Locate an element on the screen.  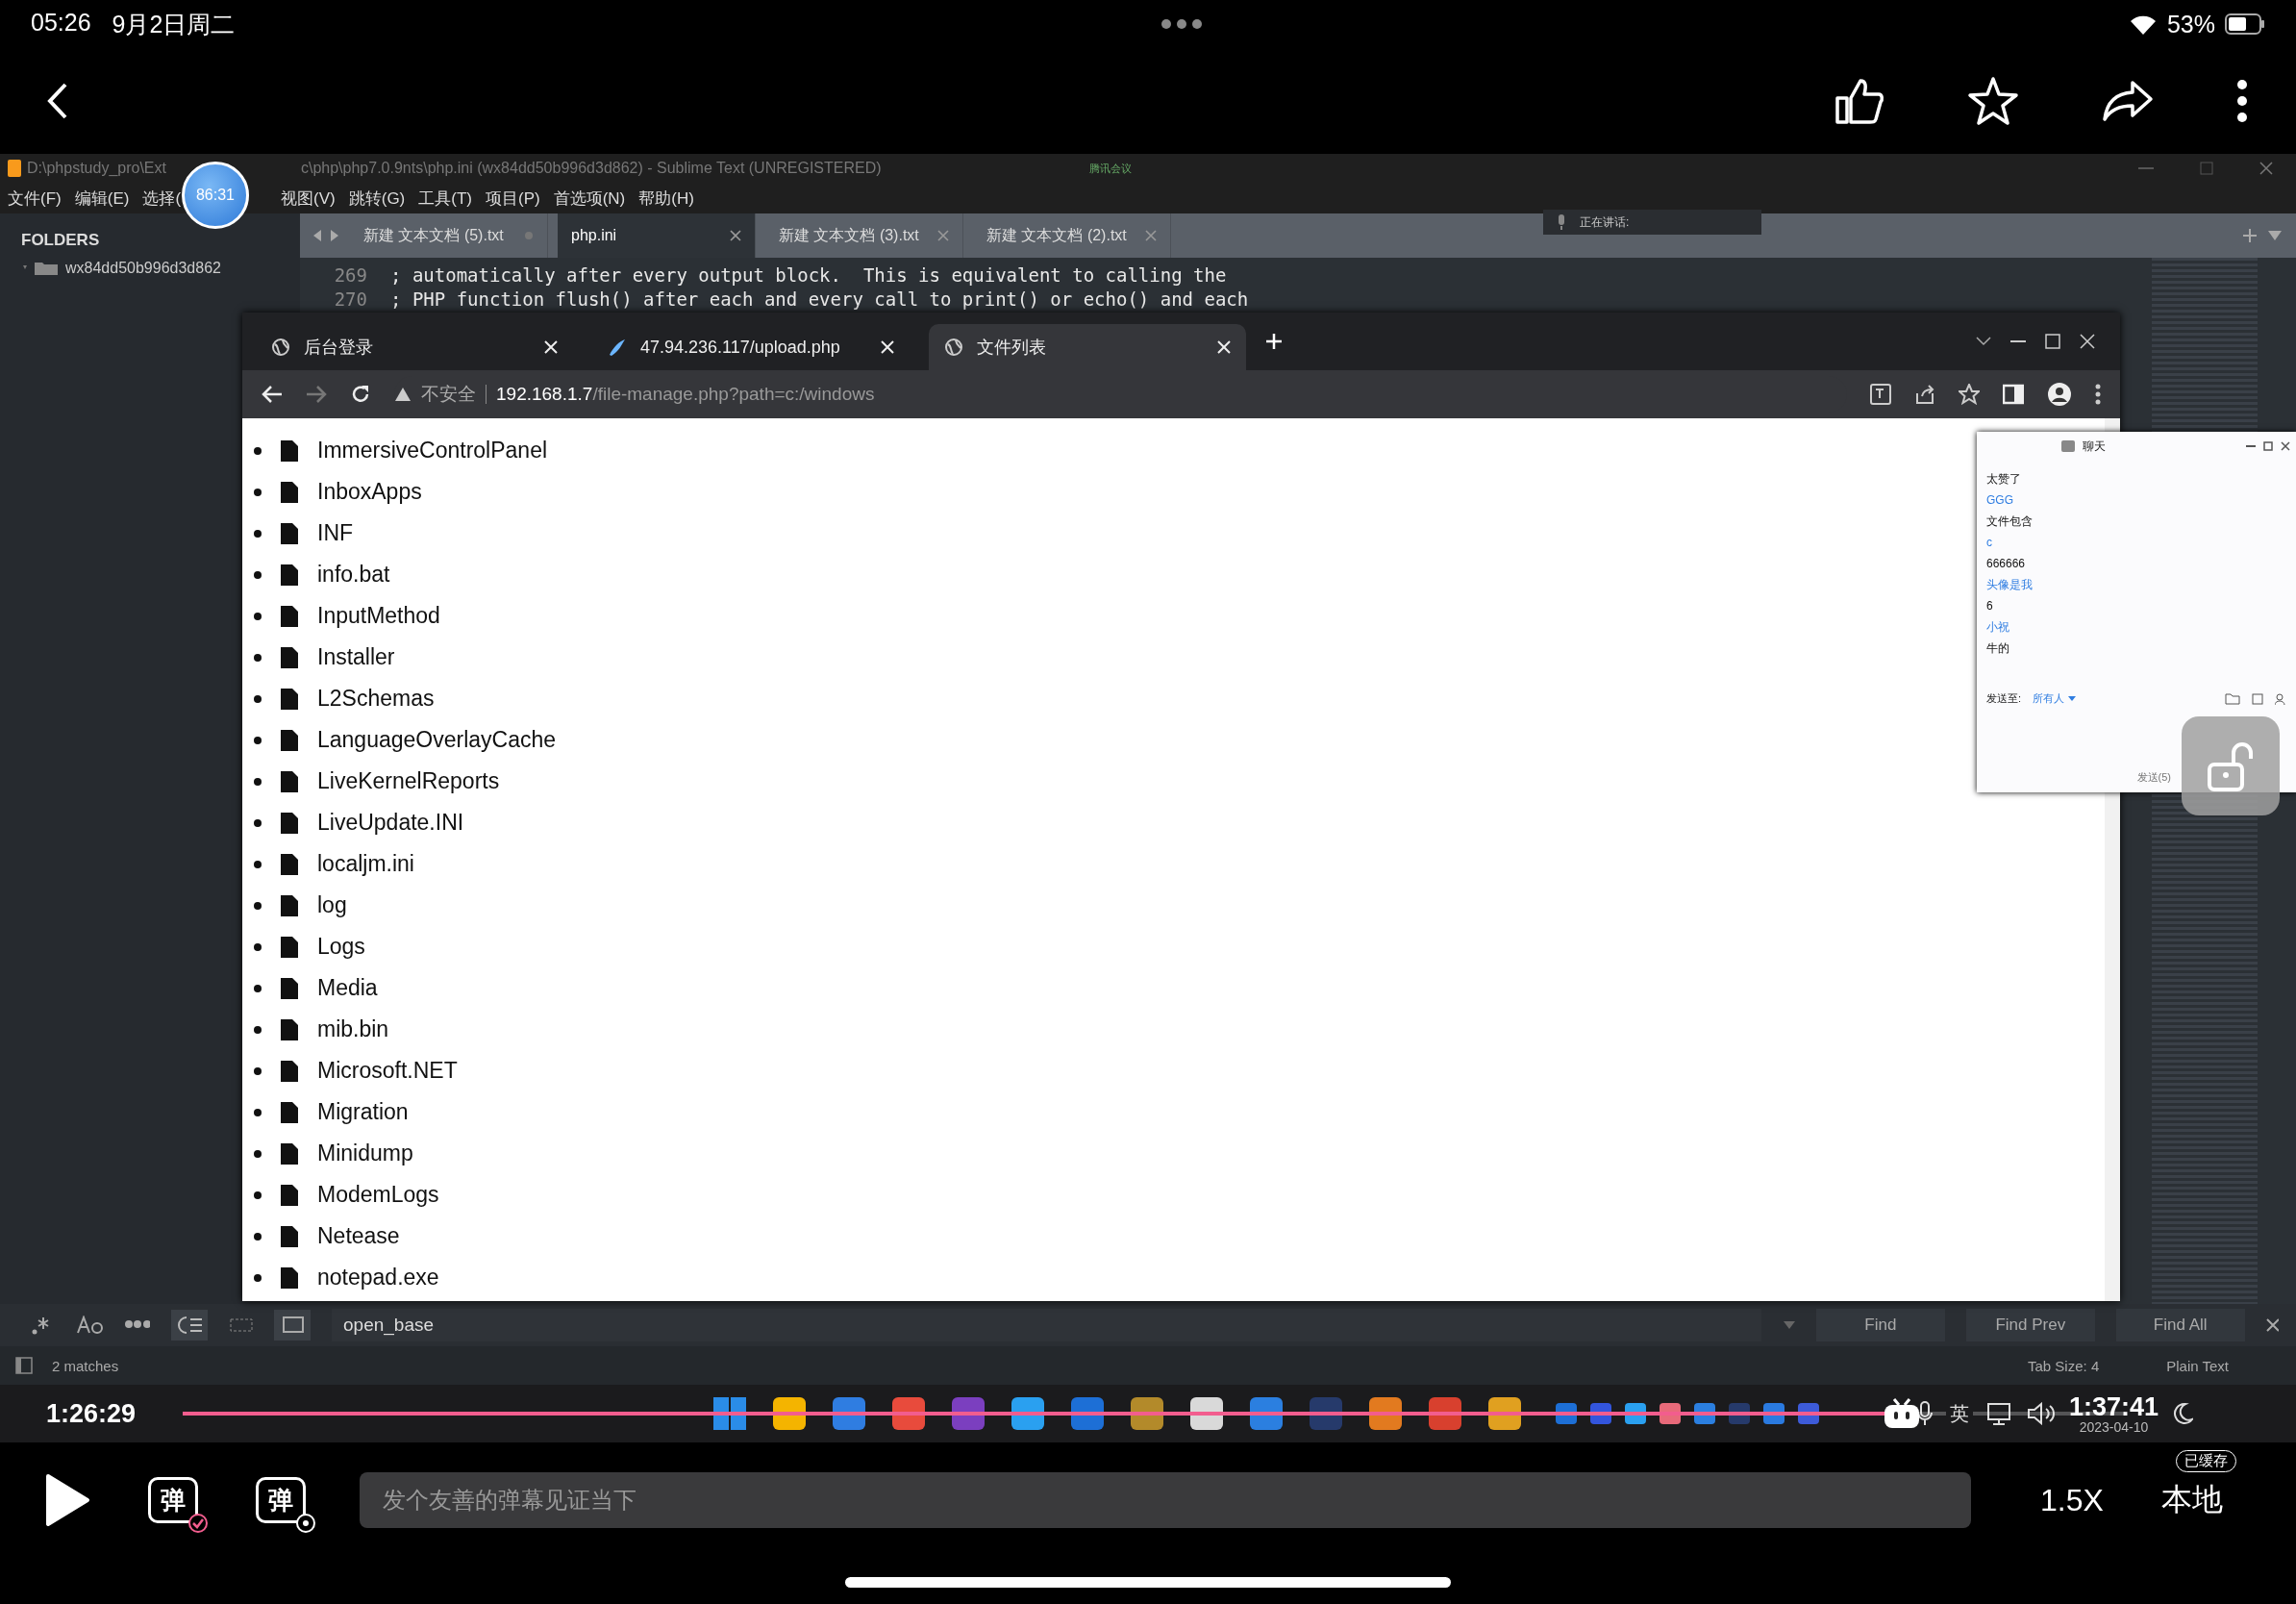
file-name: InboxApps is located at coordinates (369, 492).